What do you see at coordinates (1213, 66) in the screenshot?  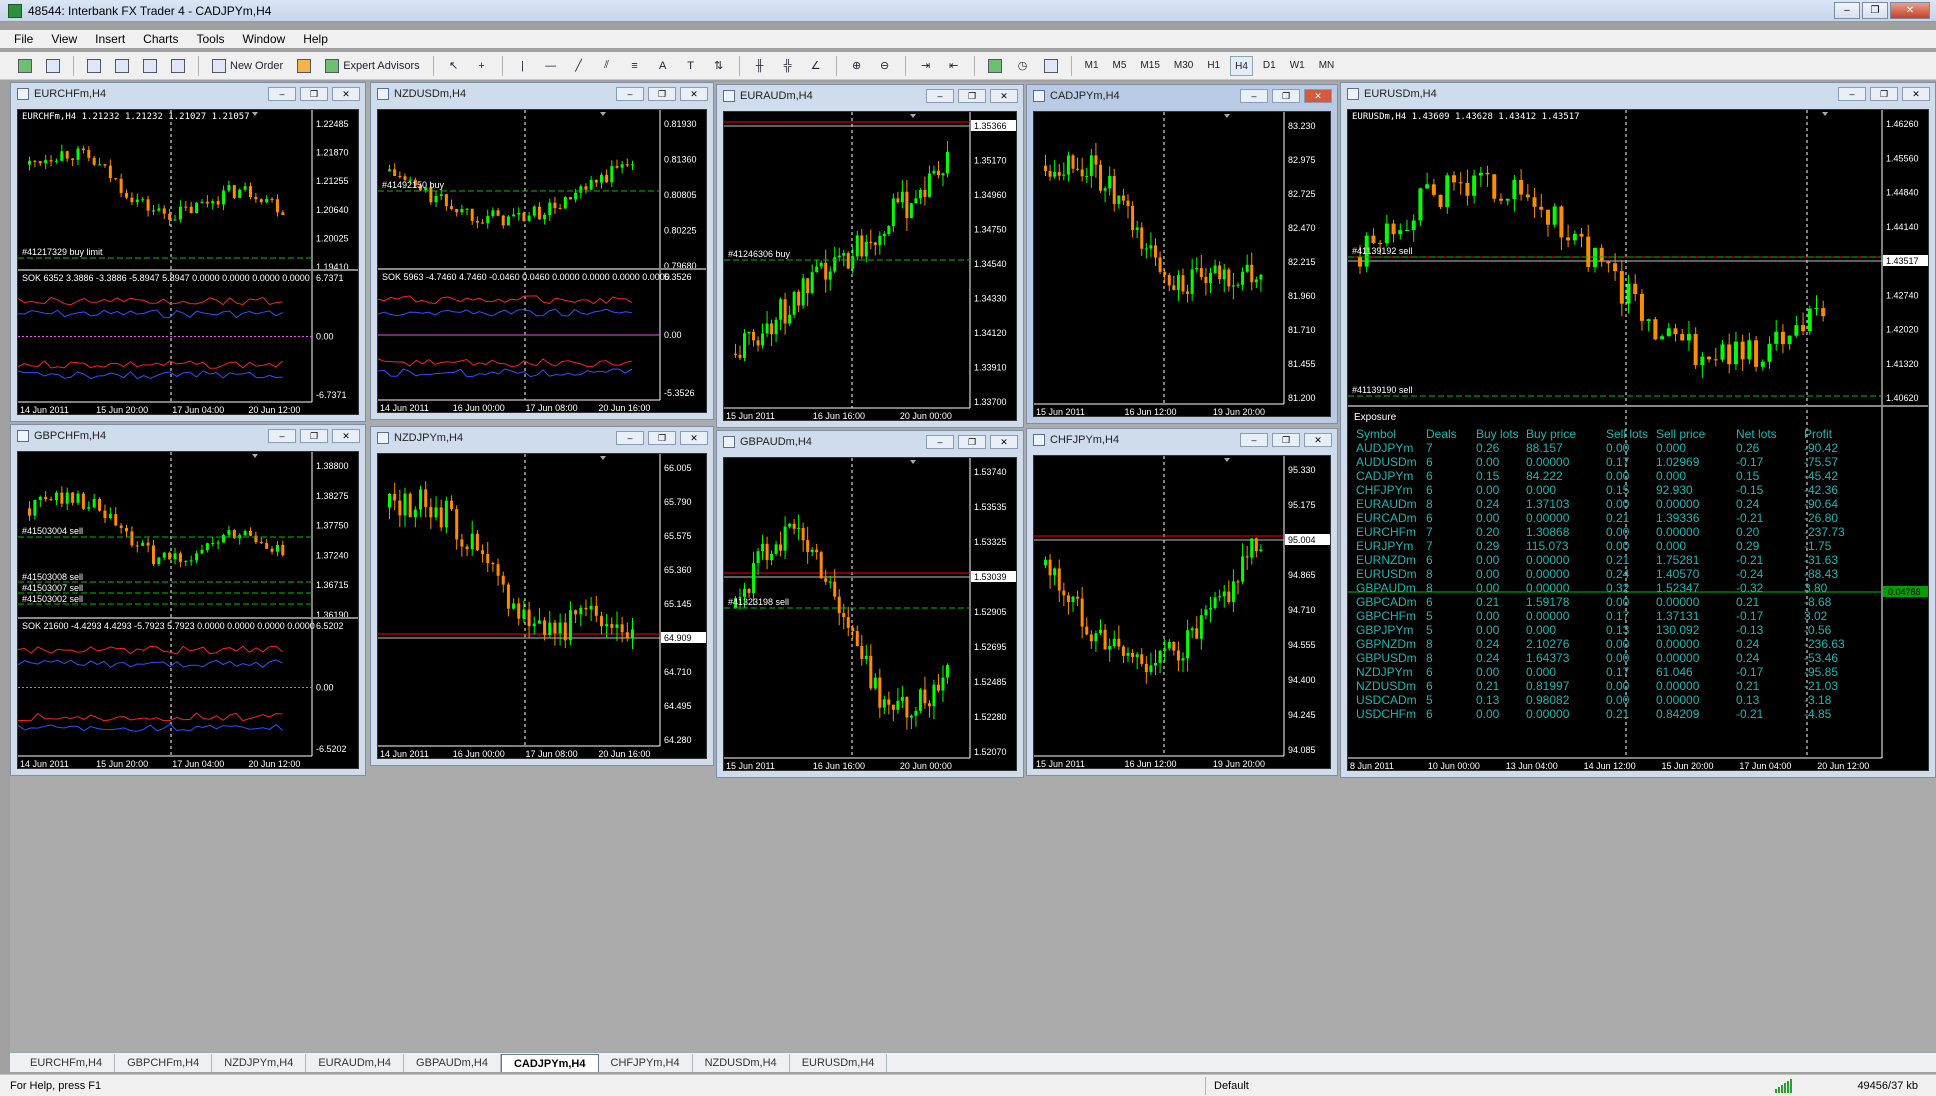 I see `timeframe-h1: H1` at bounding box center [1213, 66].